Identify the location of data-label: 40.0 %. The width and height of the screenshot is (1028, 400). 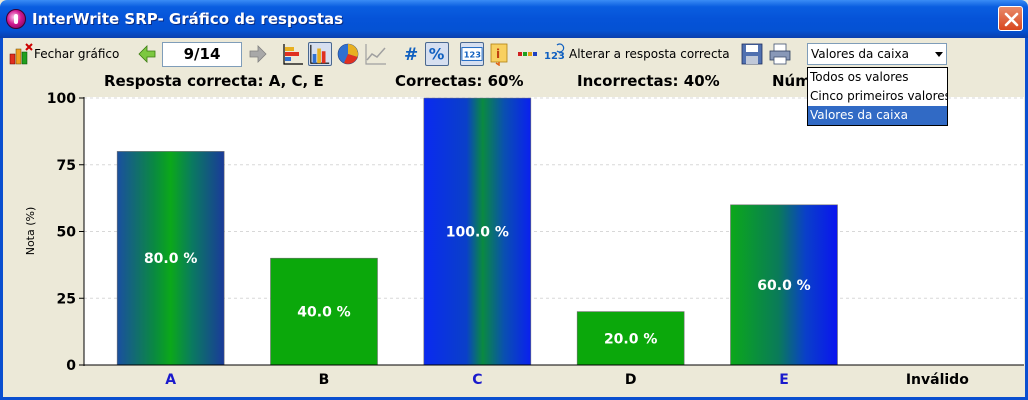
(323, 313).